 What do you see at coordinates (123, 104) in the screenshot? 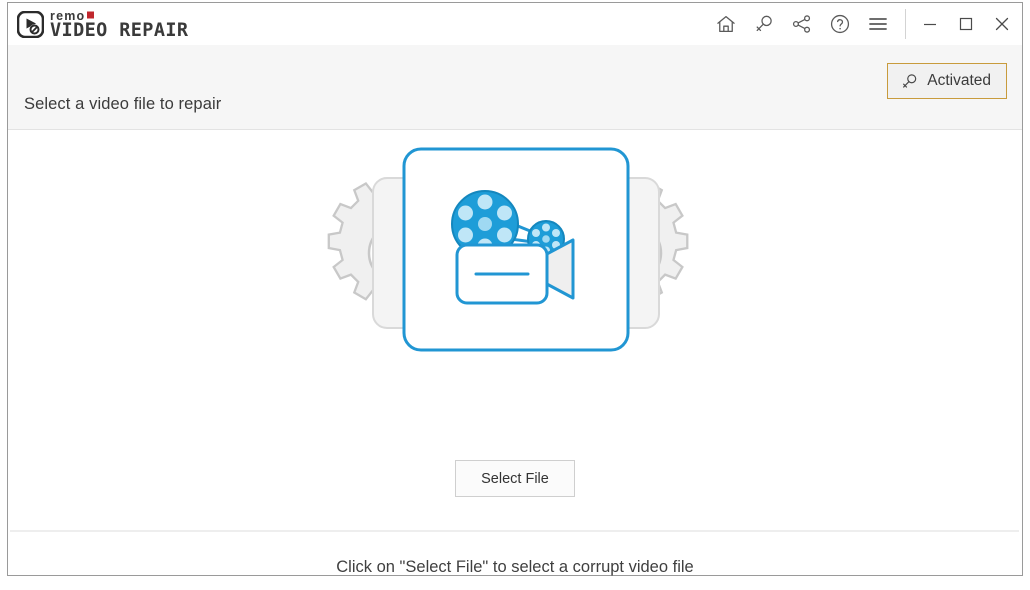
I see `page-title: Select a video file to repair` at bounding box center [123, 104].